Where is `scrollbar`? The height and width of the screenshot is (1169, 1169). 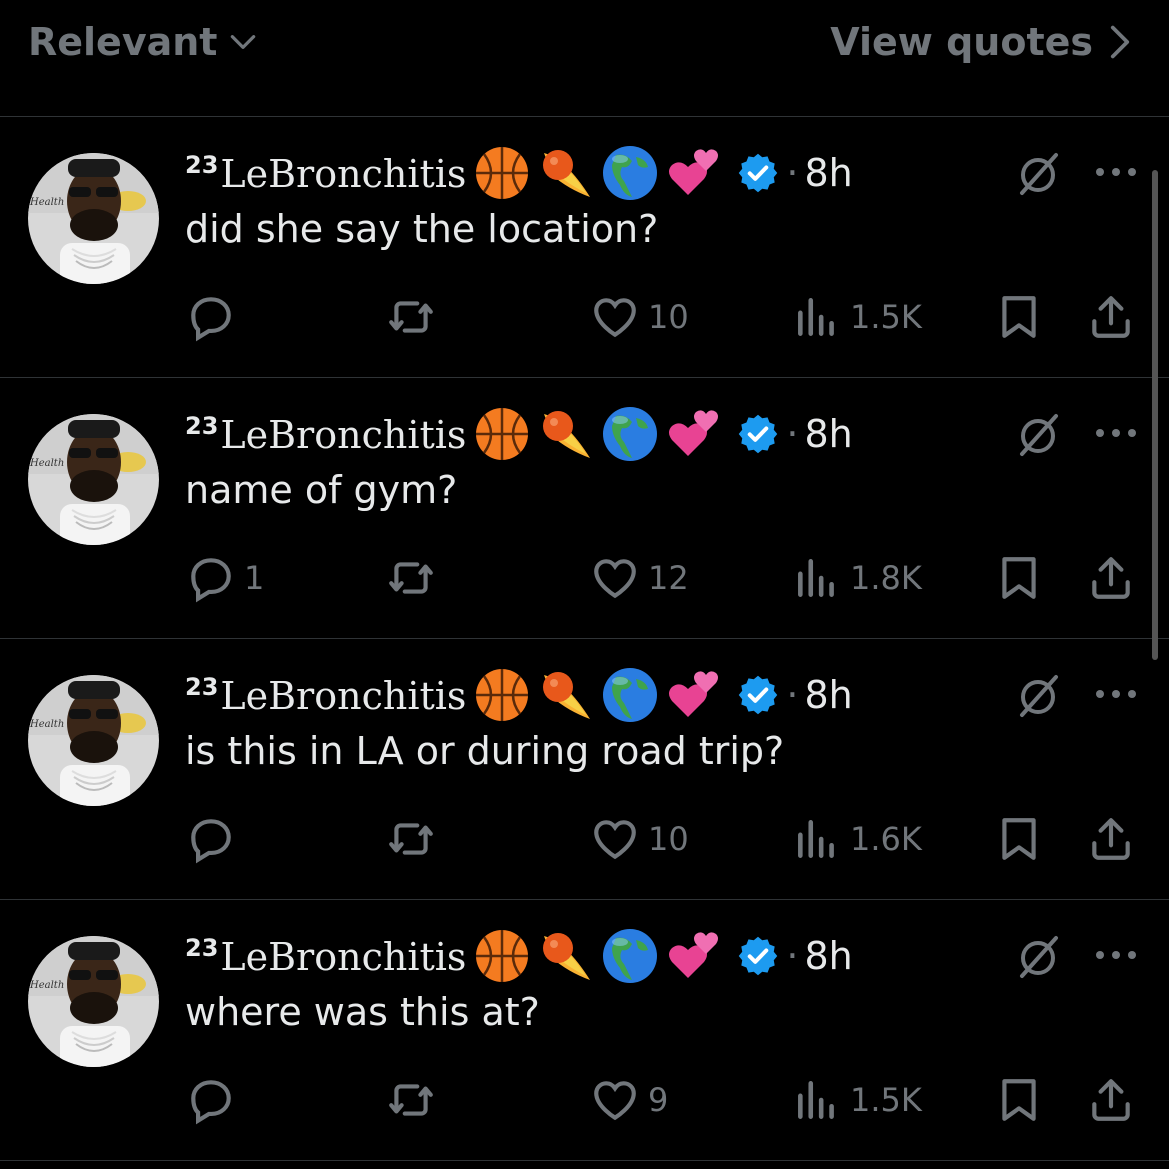
scrollbar is located at coordinates (1155, 415).